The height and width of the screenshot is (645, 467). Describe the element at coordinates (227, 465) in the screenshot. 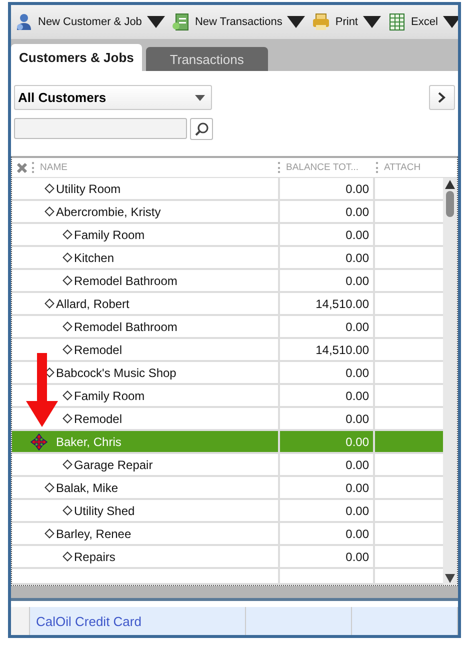

I see `customer-row: Garage Repair 0.00` at that location.